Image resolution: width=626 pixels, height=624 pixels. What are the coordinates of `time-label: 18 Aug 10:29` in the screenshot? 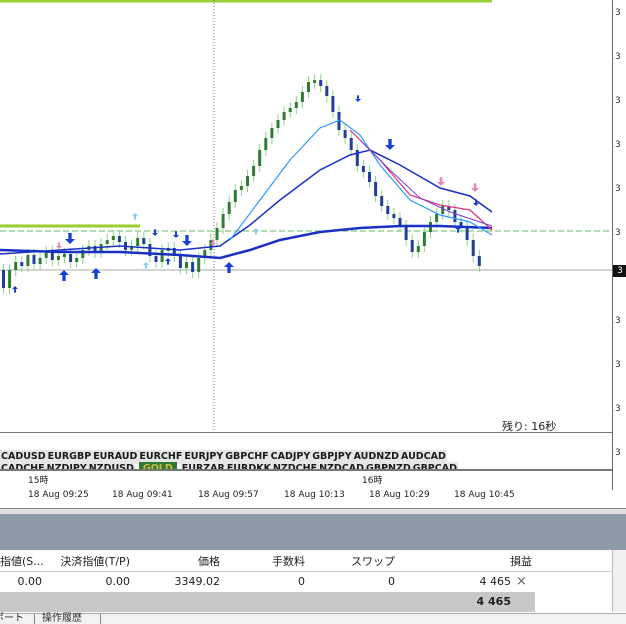 It's located at (399, 495).